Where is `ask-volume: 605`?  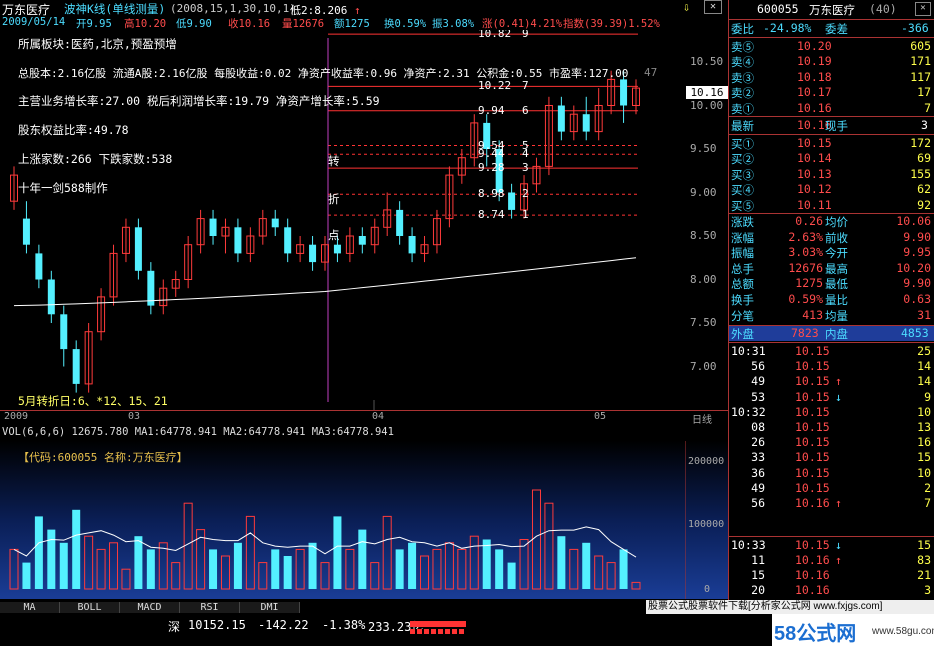 ask-volume: 605 is located at coordinates (920, 46).